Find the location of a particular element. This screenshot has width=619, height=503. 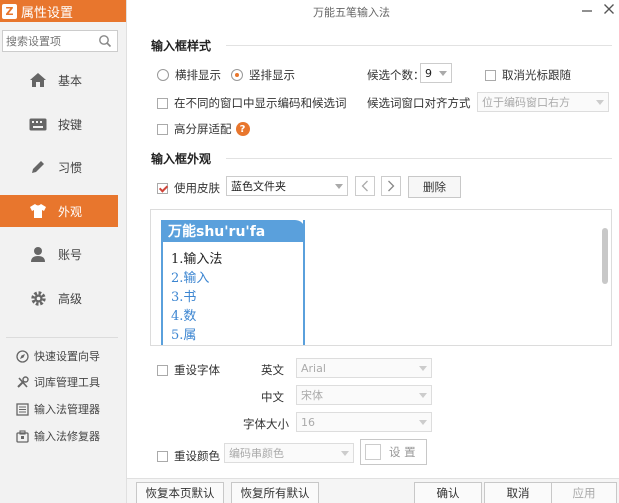

button-label: 设 置 is located at coordinates (402, 452).